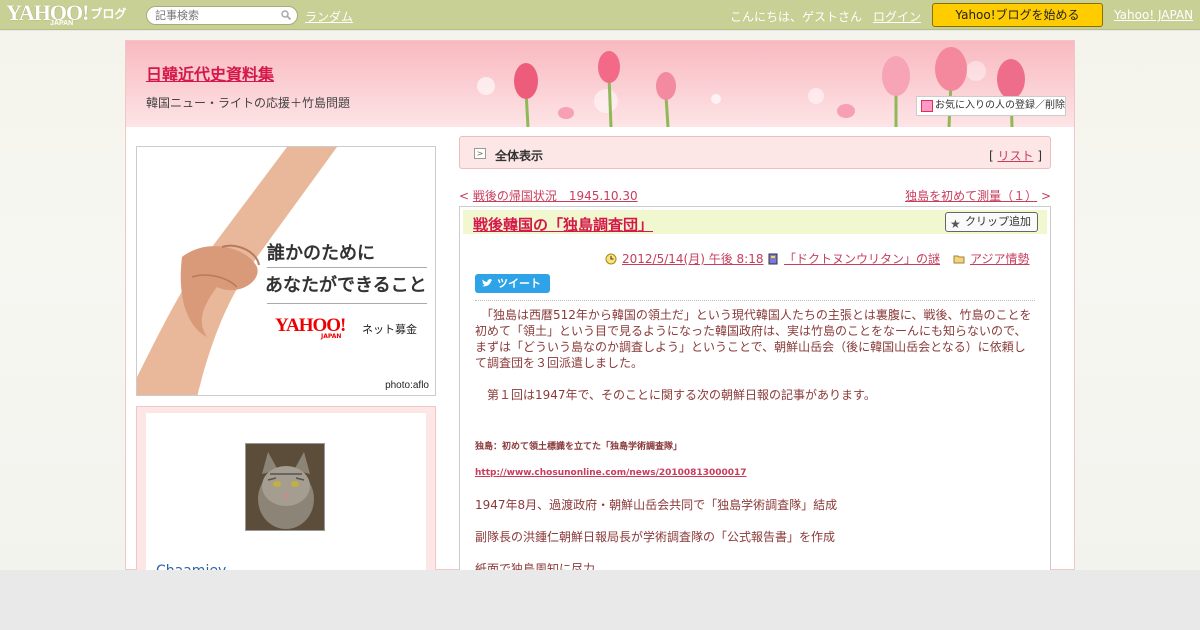 The height and width of the screenshot is (630, 1200). What do you see at coordinates (692, 259) in the screenshot?
I see `post-date-link: 2012/5/14(月) 午後 8:18` at bounding box center [692, 259].